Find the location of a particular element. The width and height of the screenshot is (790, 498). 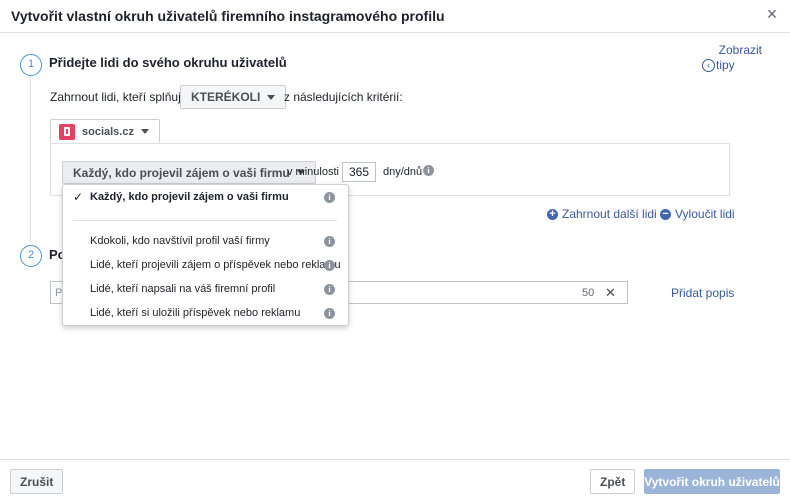

source-logo-icon is located at coordinates (67, 131).